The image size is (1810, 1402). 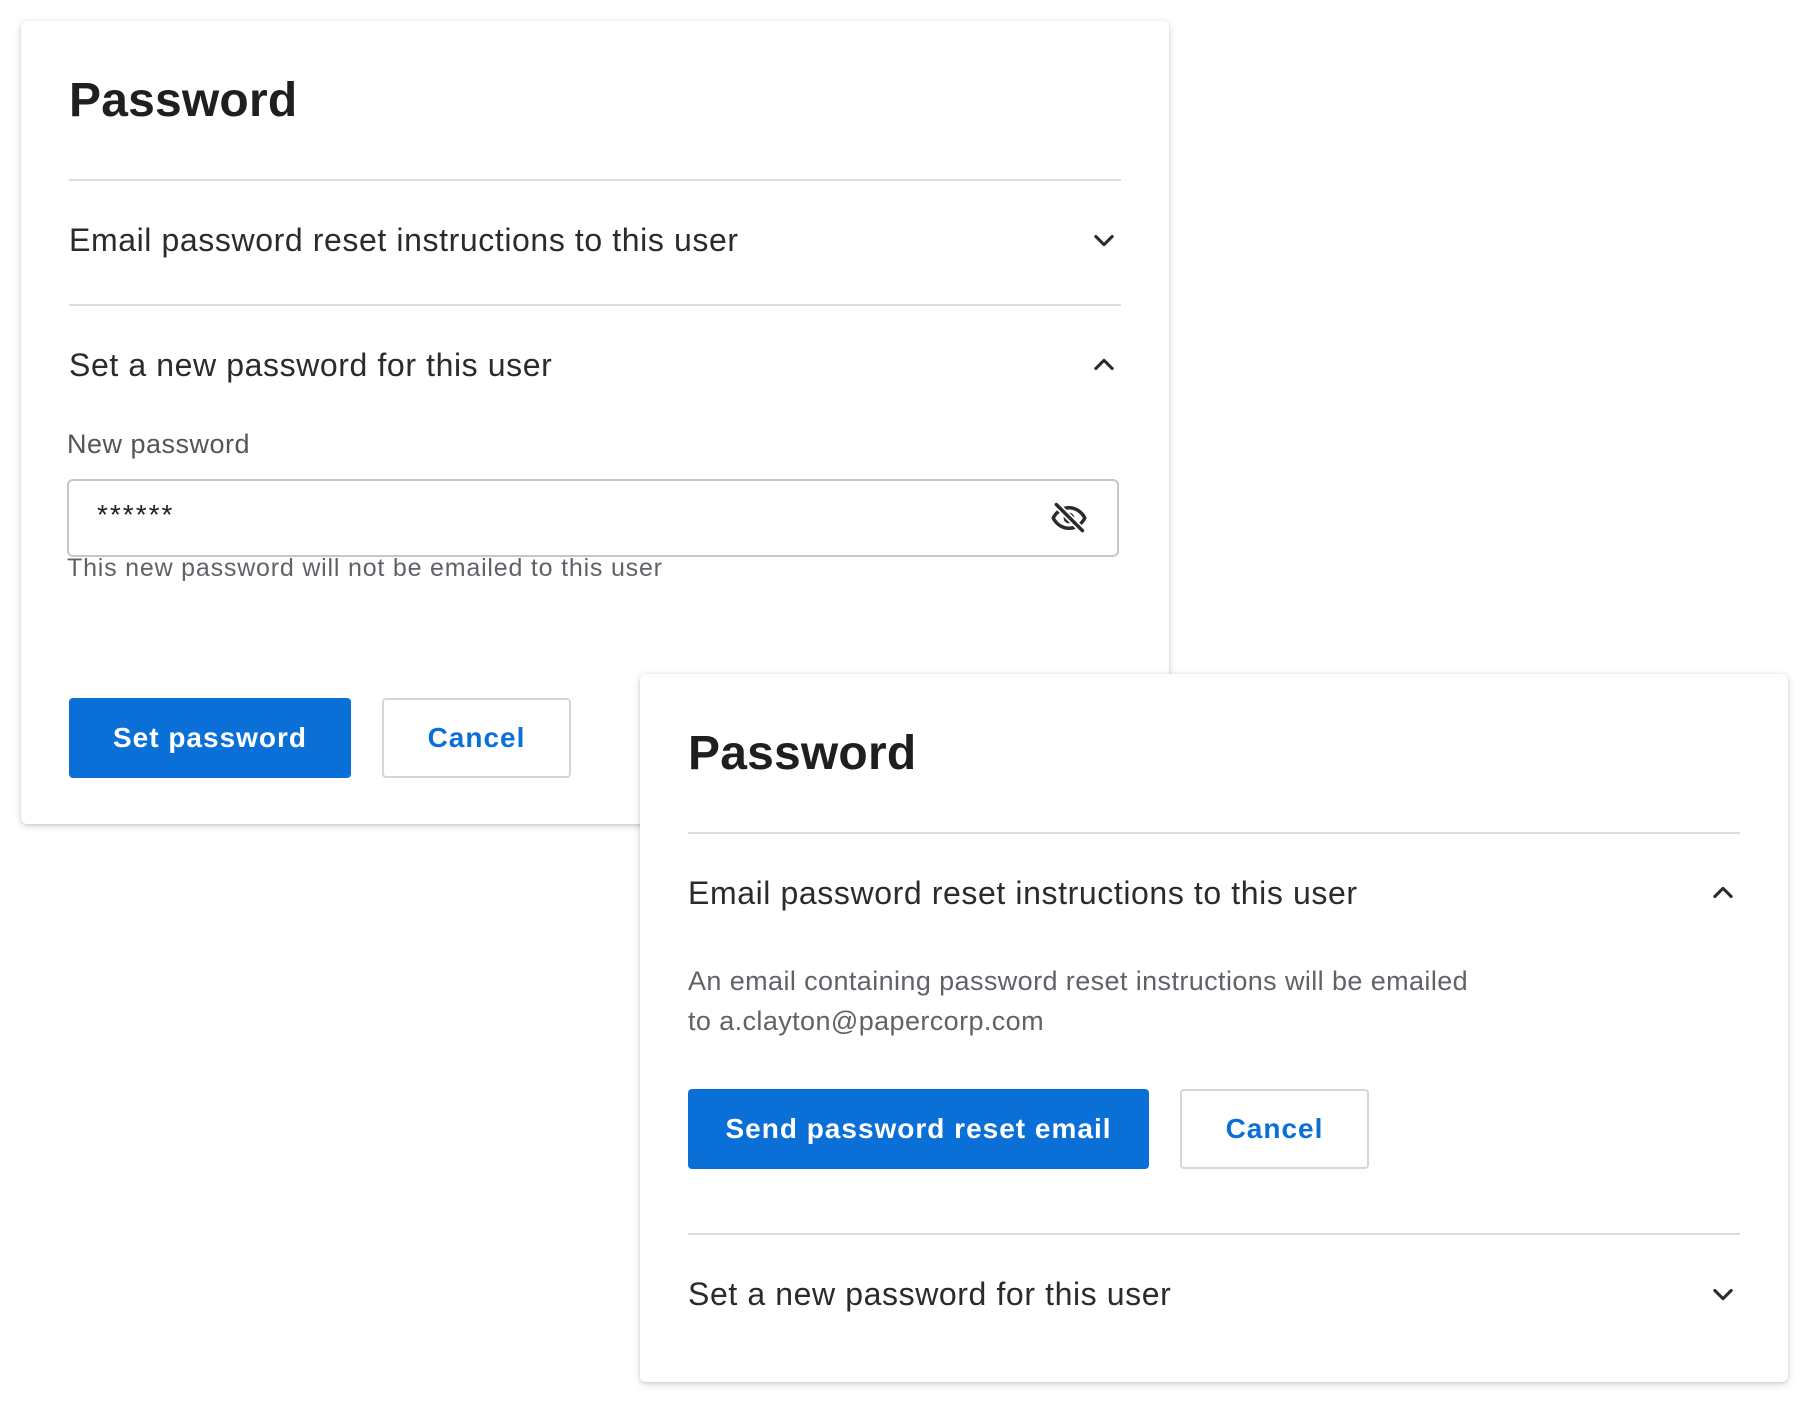 What do you see at coordinates (866, 1021) in the screenshot?
I see `reset-email-description-line-2: to a.clayton@papercorp.com` at bounding box center [866, 1021].